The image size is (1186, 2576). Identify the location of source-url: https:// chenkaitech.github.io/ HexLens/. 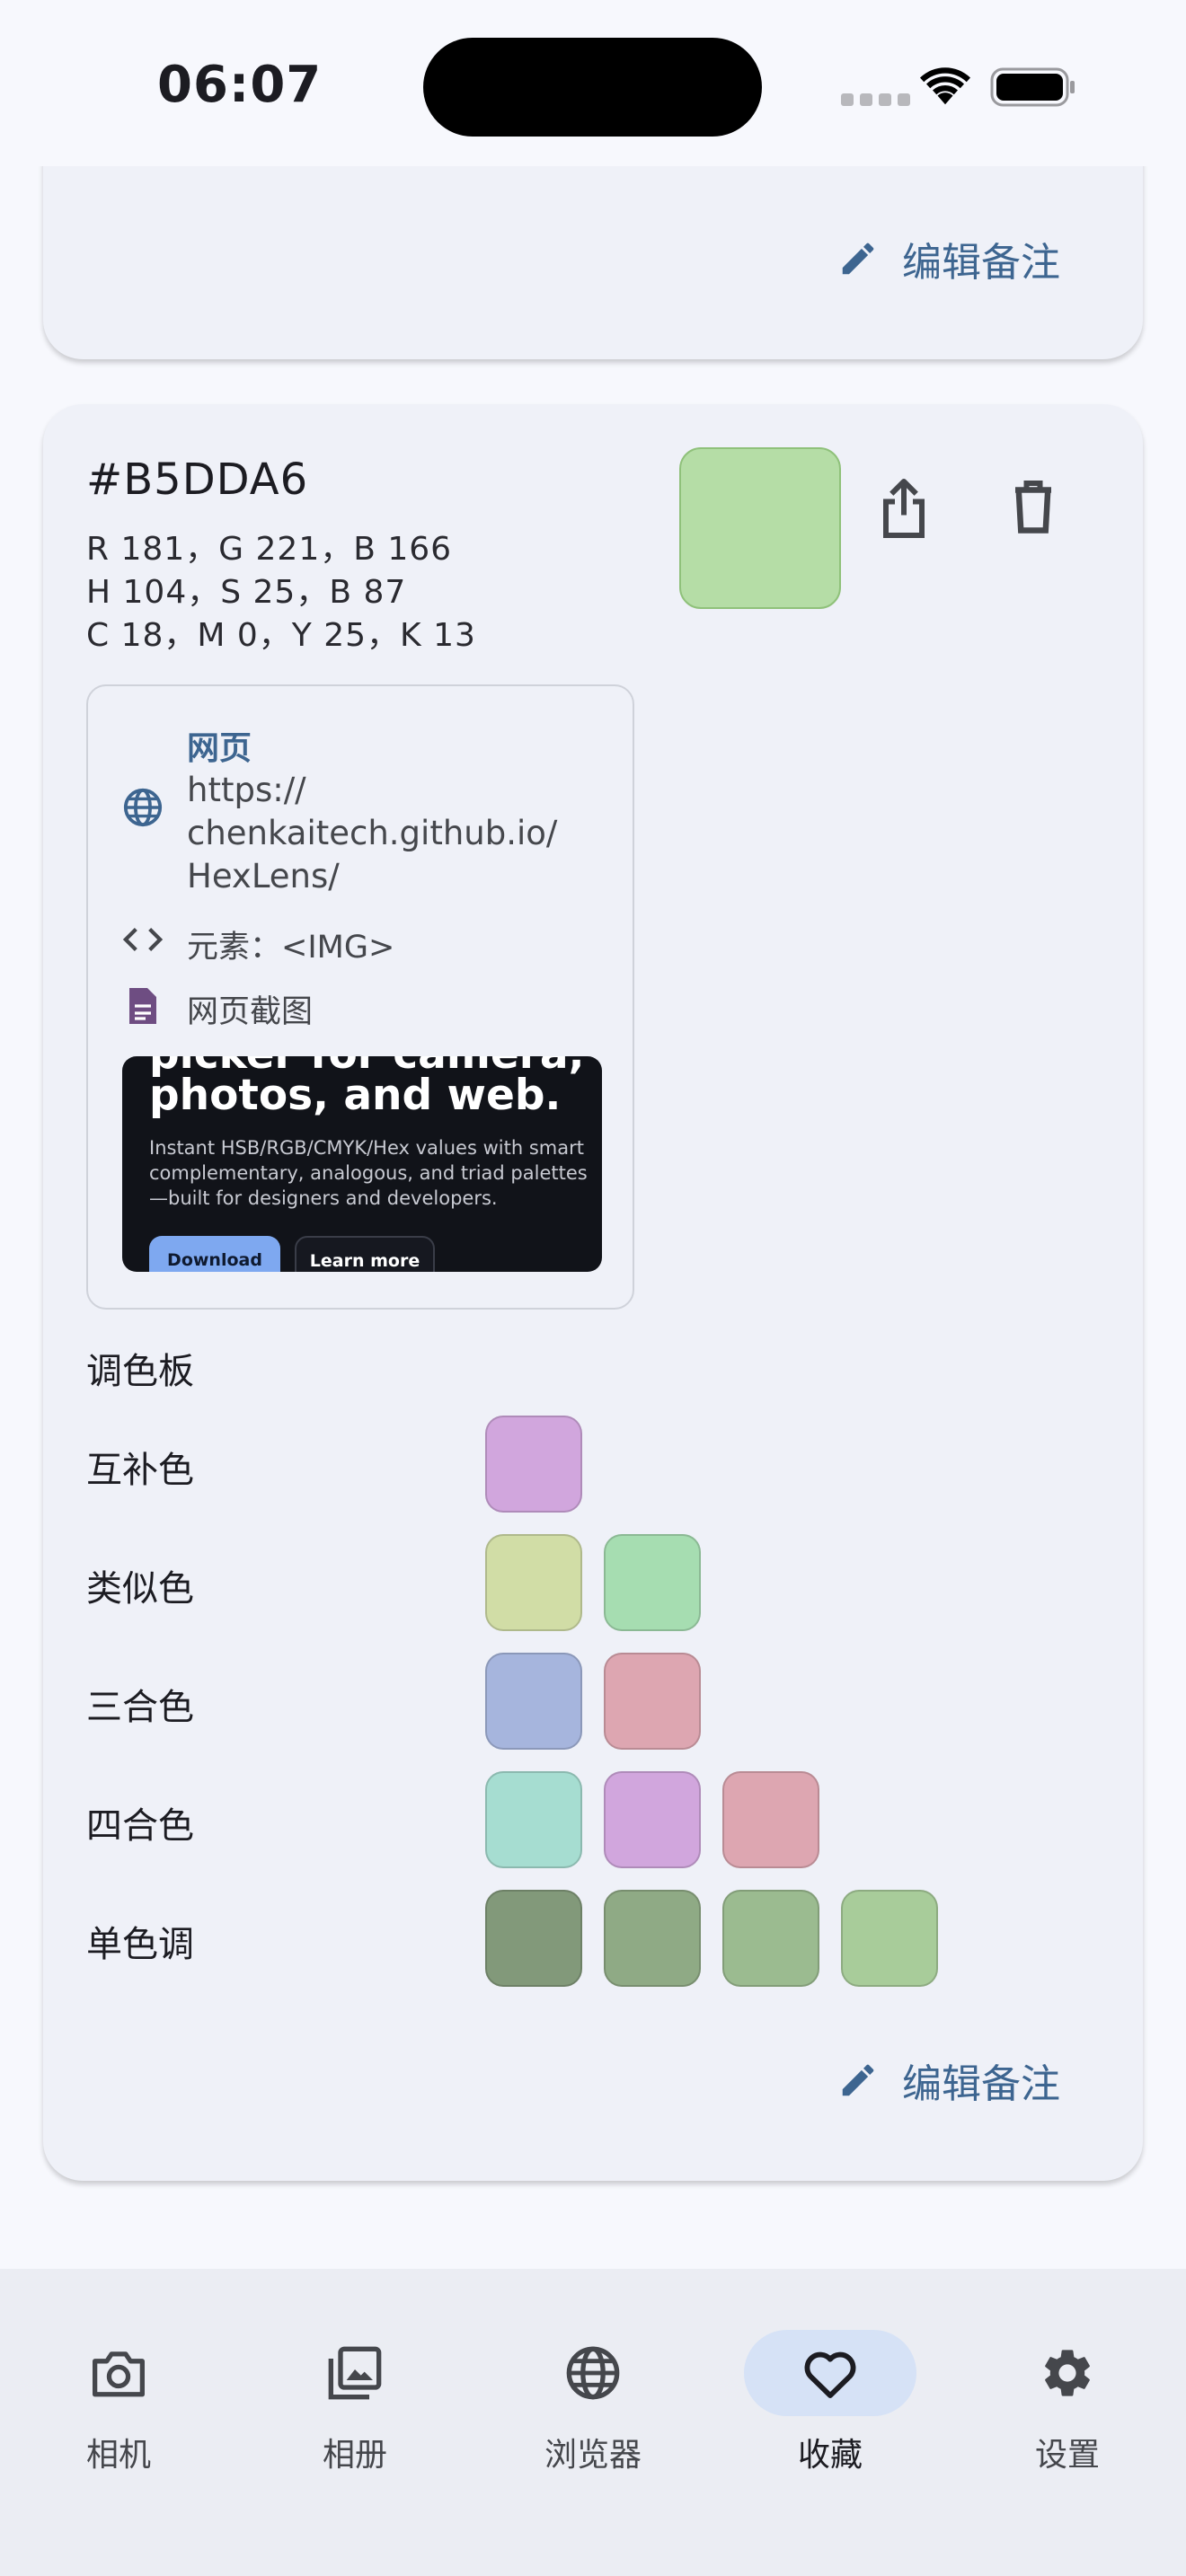
(398, 833).